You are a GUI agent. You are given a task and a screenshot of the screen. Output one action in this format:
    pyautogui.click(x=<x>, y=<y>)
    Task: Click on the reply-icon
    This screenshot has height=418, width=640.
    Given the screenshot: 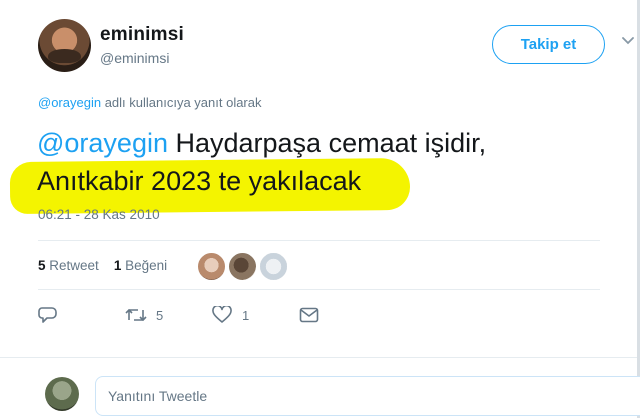 What is the action you would take?
    pyautogui.click(x=47, y=315)
    